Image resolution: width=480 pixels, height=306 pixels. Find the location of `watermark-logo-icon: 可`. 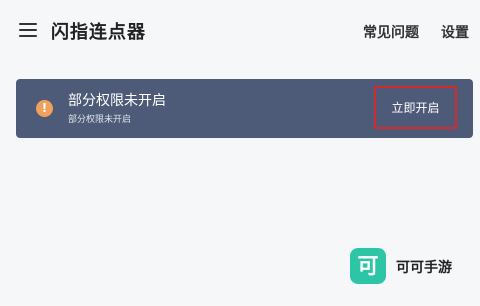

watermark-logo-icon: 可 is located at coordinates (368, 266).